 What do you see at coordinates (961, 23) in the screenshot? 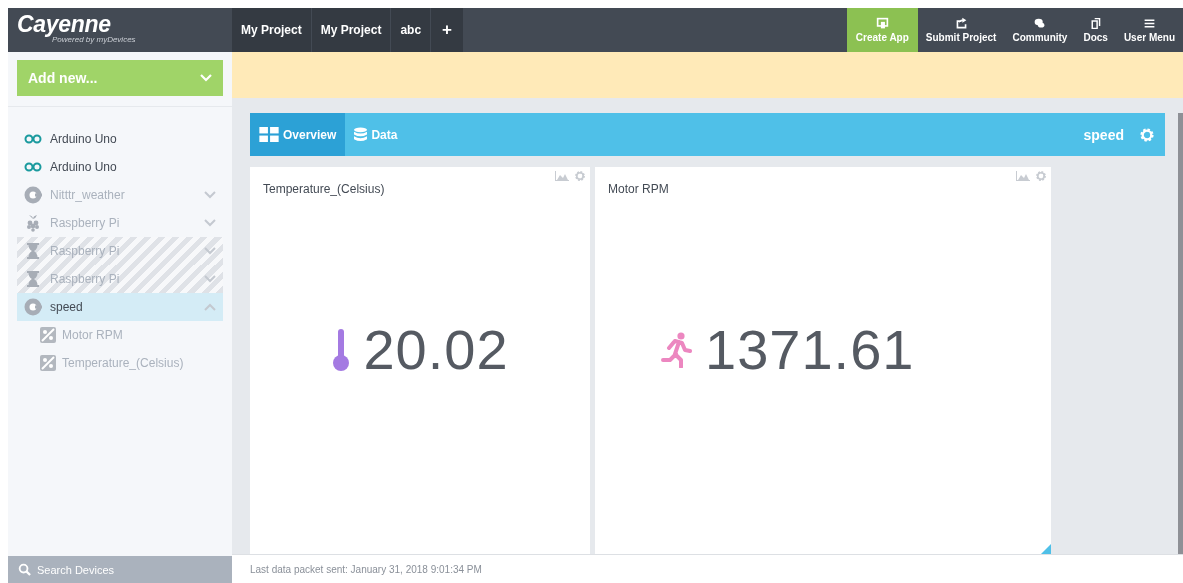
I see `share-icon` at bounding box center [961, 23].